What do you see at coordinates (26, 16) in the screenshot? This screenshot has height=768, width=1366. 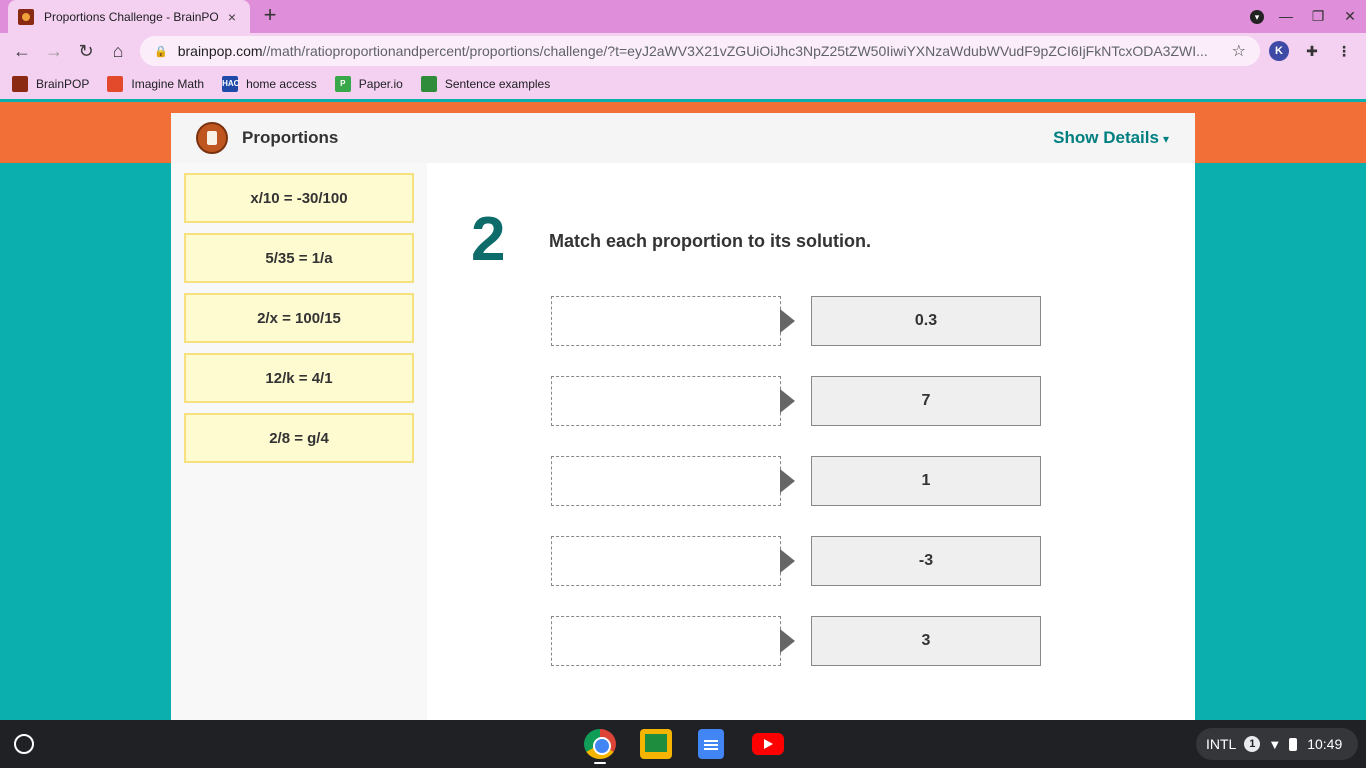 I see `brainpop-favicon-icon` at bounding box center [26, 16].